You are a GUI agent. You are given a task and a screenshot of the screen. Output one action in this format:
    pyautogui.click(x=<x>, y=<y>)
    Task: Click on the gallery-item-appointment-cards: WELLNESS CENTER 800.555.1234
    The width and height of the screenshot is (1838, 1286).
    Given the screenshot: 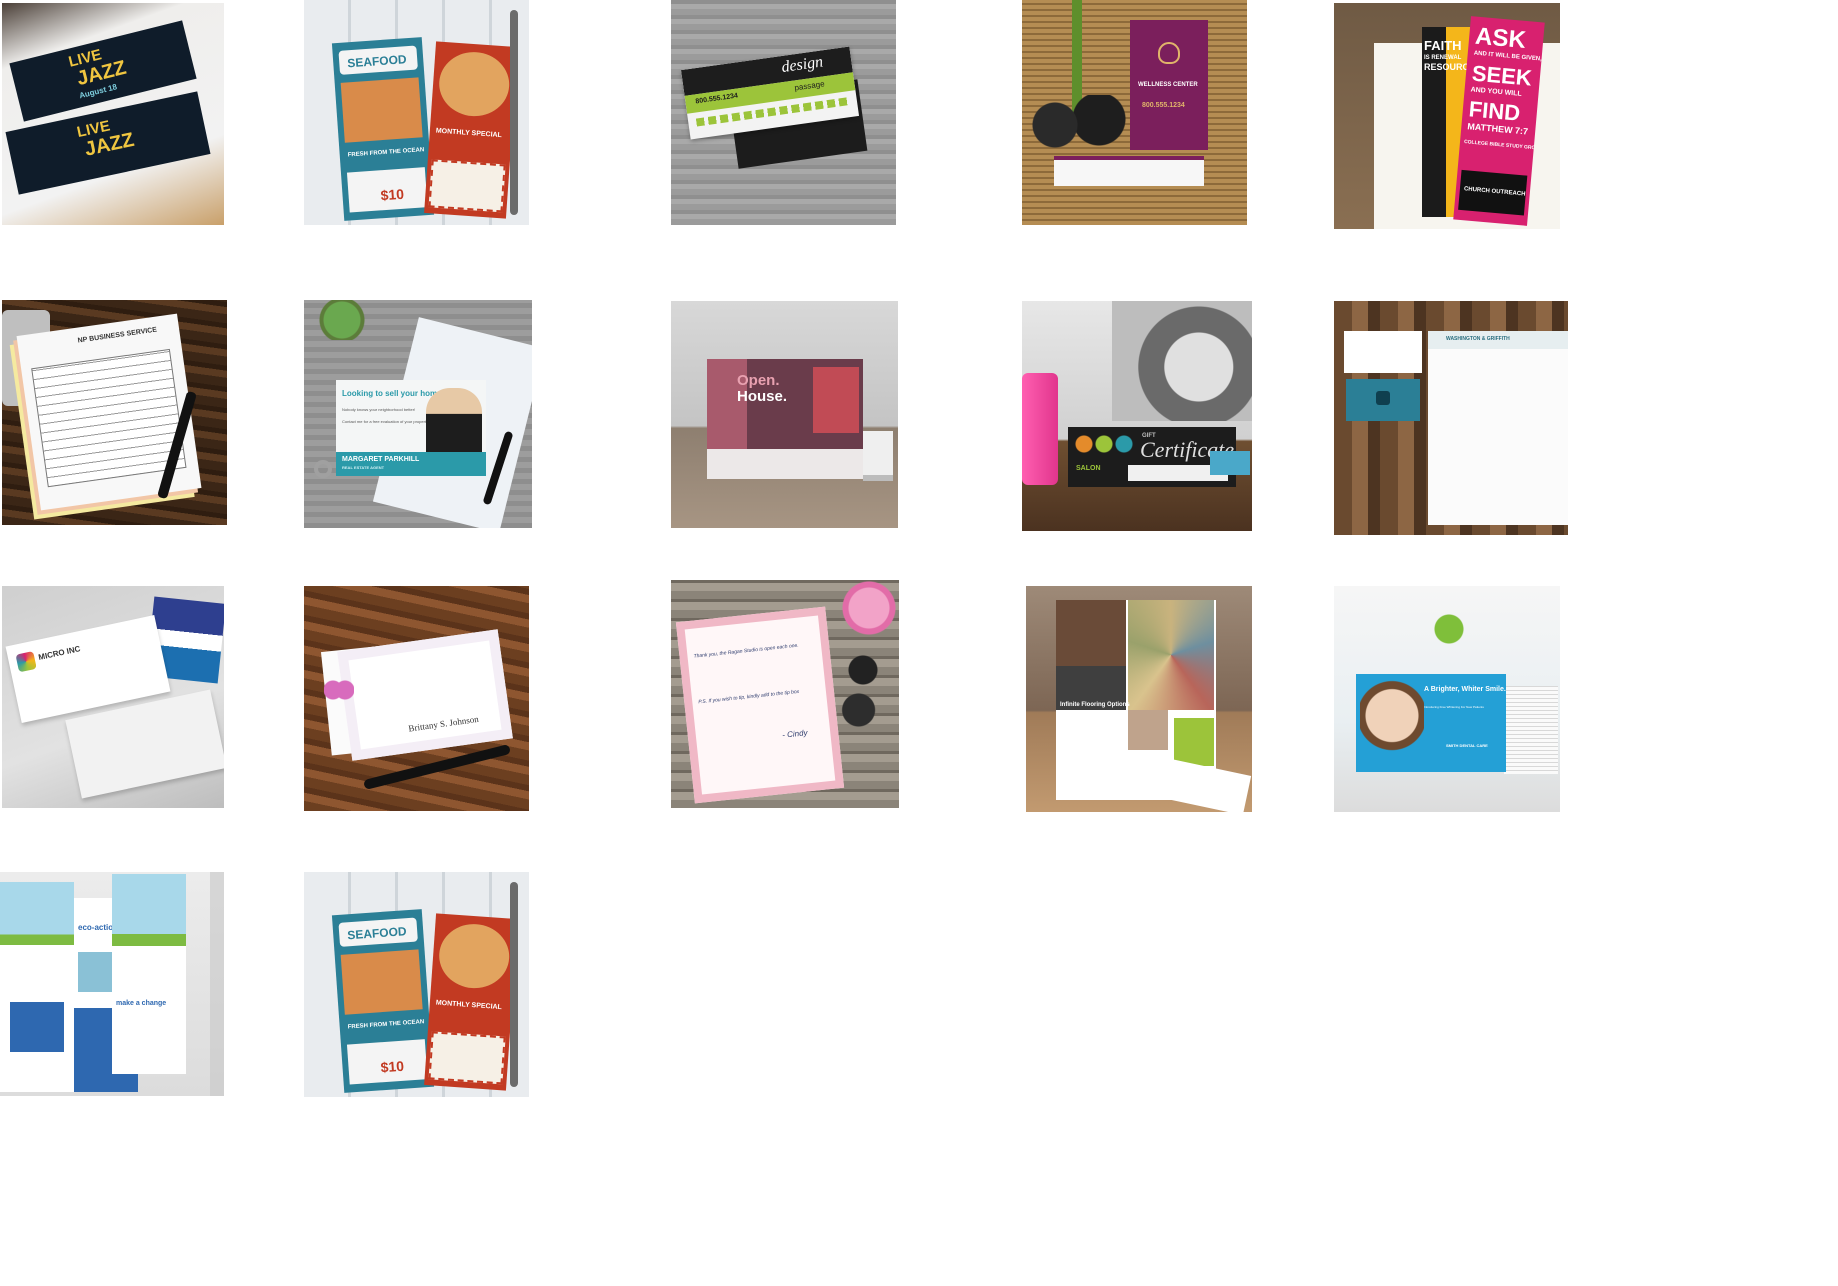 What is the action you would take?
    pyautogui.click(x=1134, y=112)
    